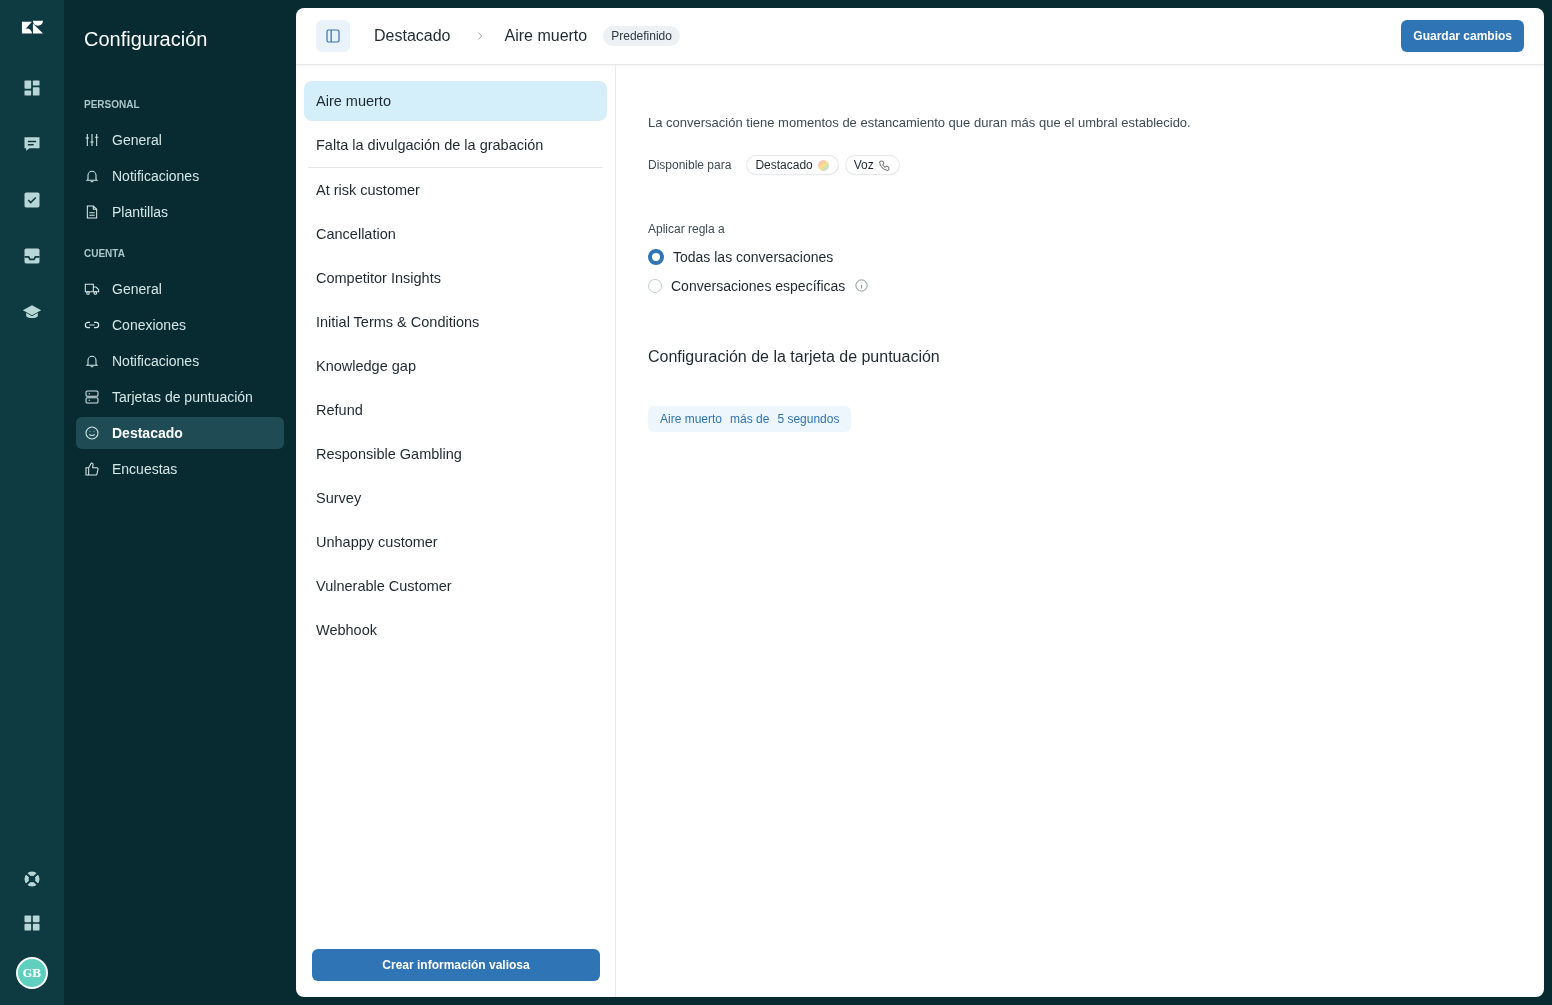  Describe the element at coordinates (1462, 36) in the screenshot. I see `save-button: Guardar cambios` at that location.